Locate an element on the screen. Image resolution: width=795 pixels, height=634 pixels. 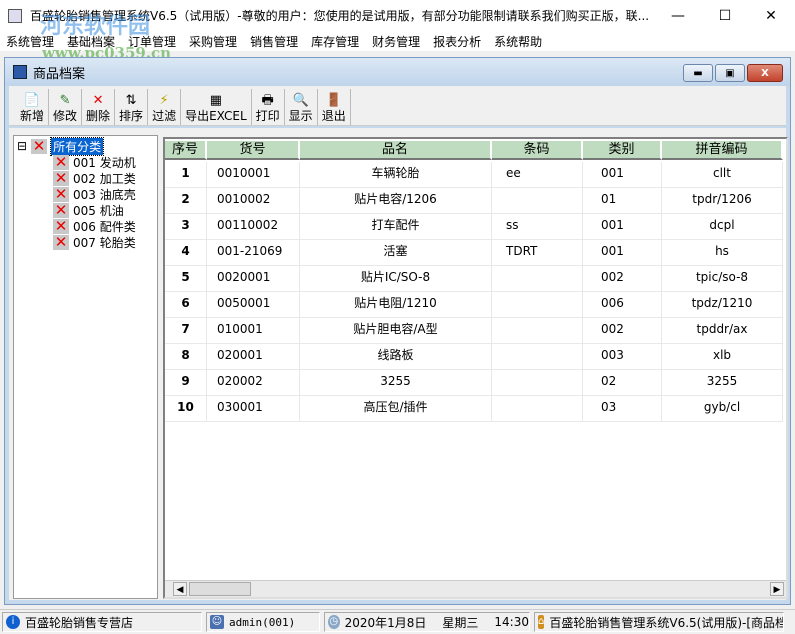
column-header: 条码 is located at coordinates (537, 150).